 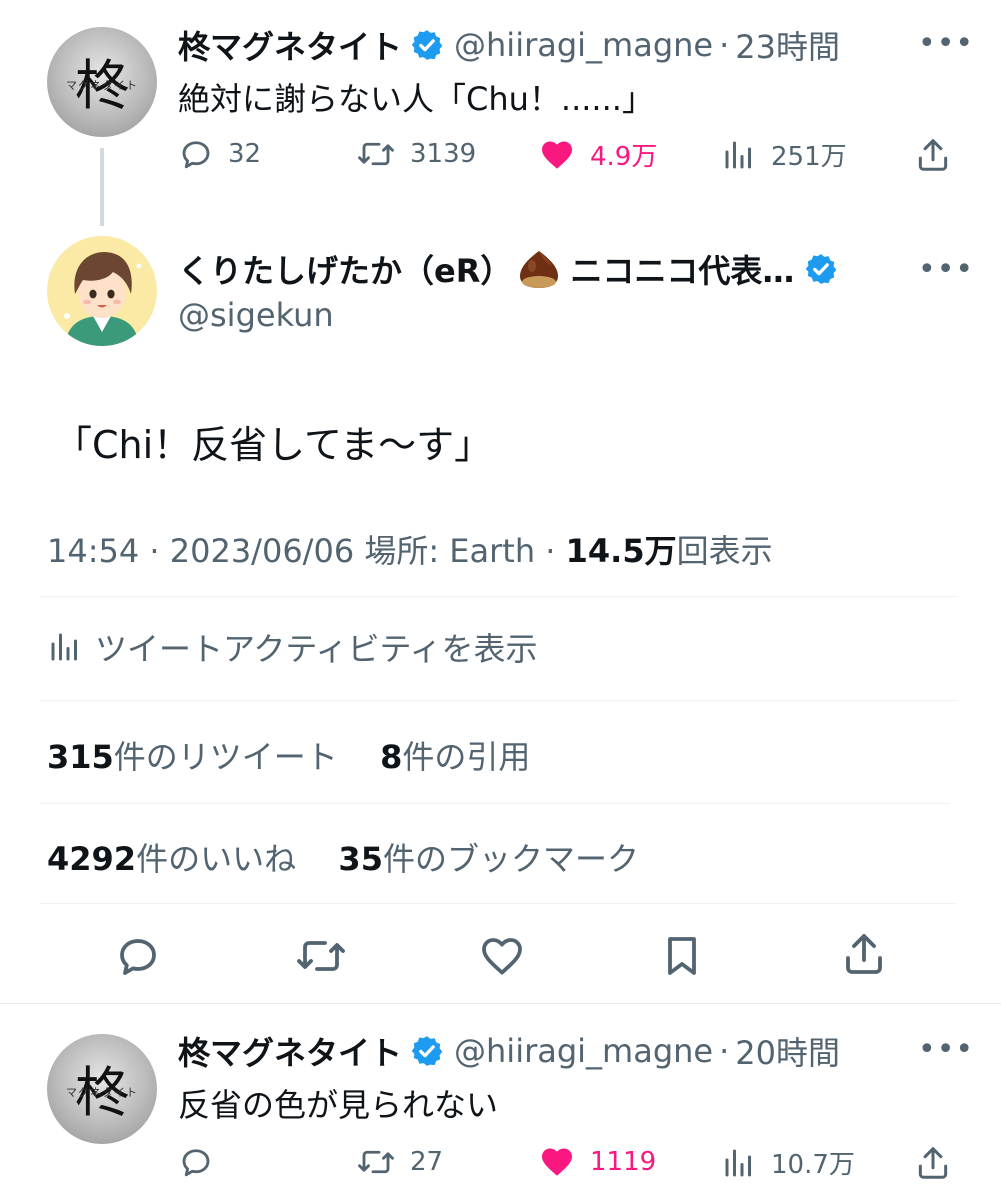 I want to click on activity-label: ツイートアクティビティを表示, so click(x=316, y=649).